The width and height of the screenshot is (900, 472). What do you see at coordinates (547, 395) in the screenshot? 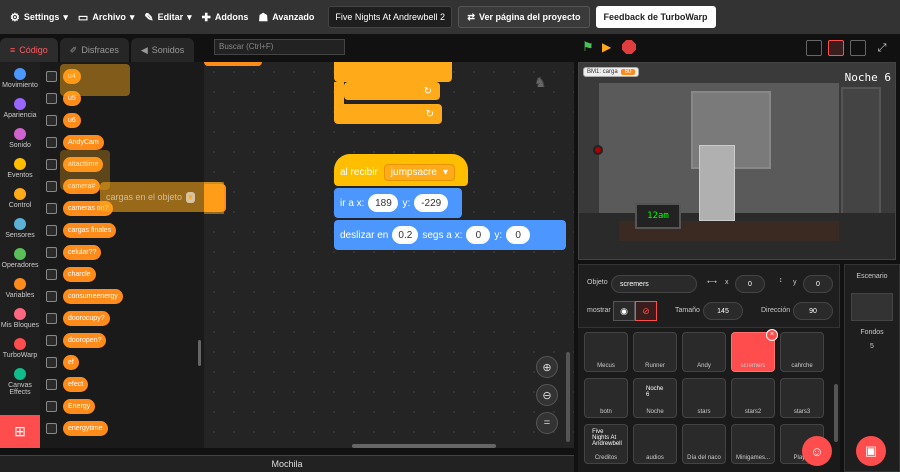
I see `zoom-out-button: ⊖` at bounding box center [547, 395].